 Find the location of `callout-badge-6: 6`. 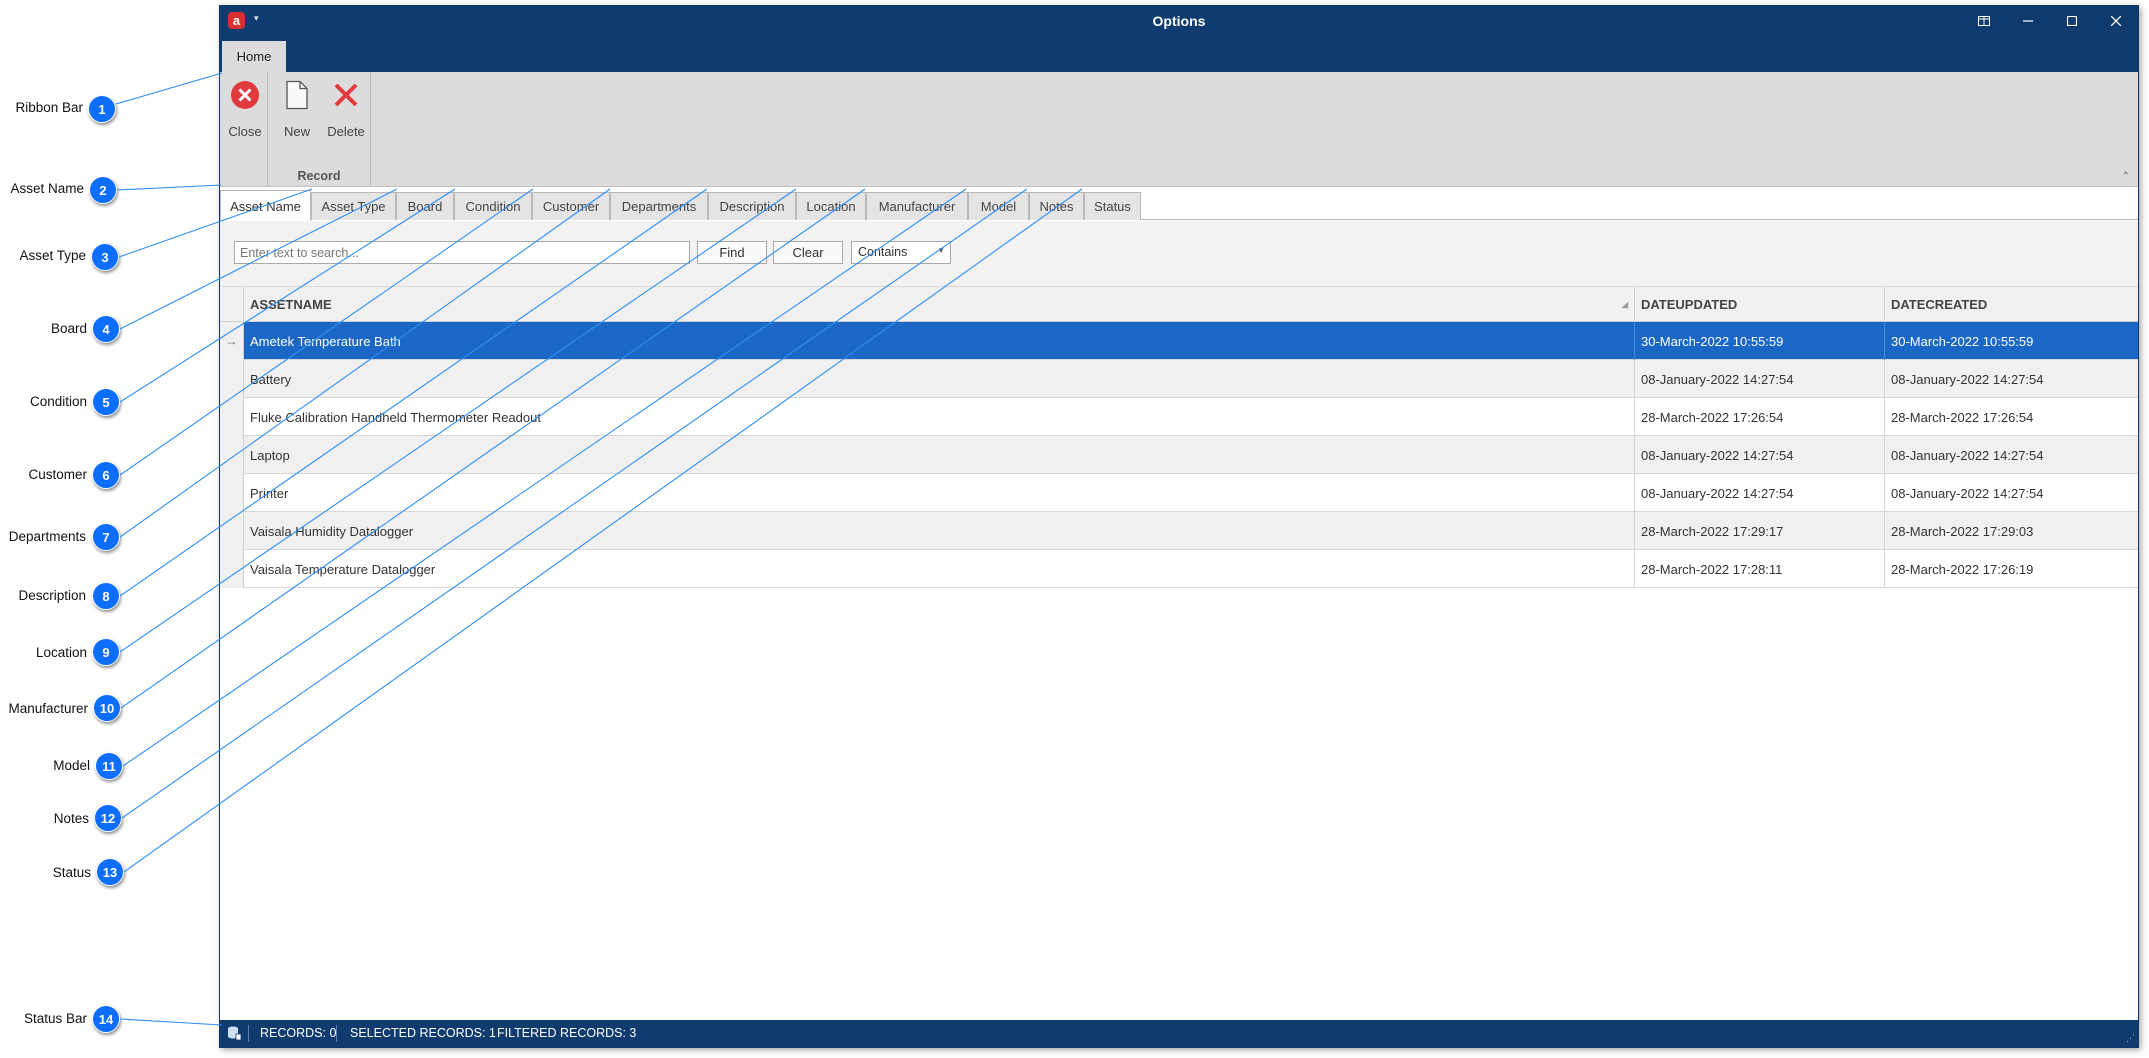

callout-badge-6: 6 is located at coordinates (106, 475).